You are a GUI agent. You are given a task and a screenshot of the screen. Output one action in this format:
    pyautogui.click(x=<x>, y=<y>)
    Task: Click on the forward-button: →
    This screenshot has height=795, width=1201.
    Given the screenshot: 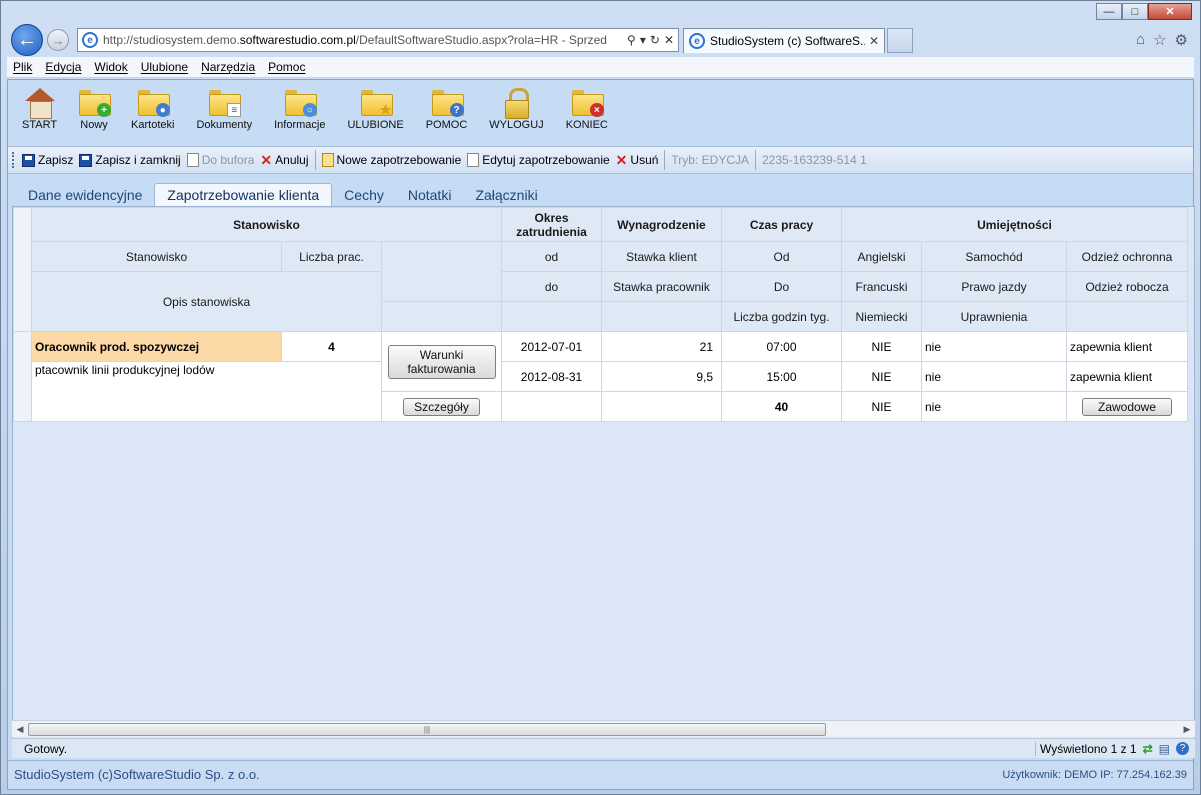 What is the action you would take?
    pyautogui.click(x=58, y=40)
    